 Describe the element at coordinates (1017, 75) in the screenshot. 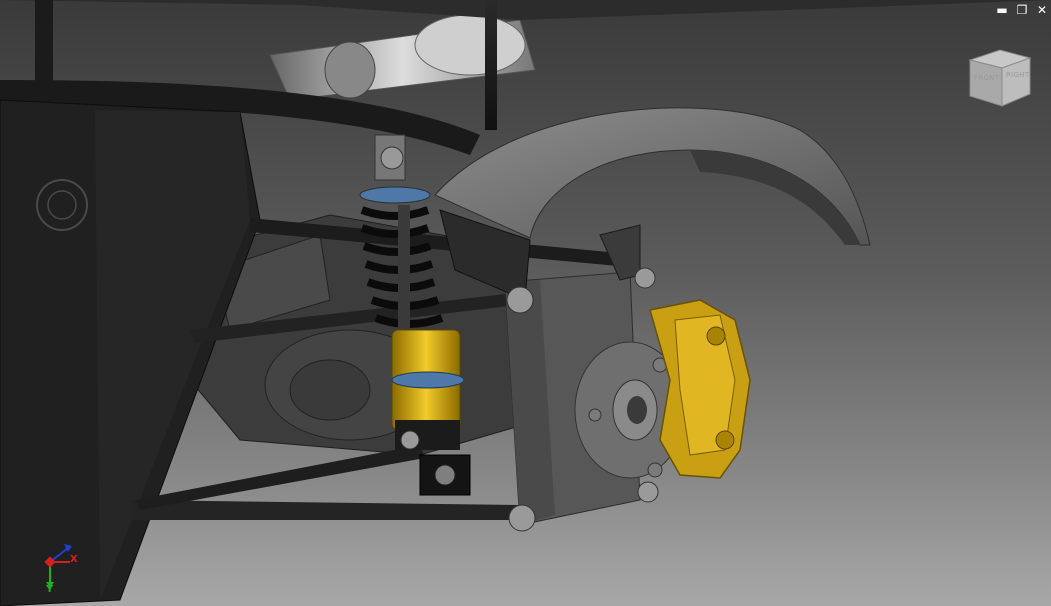

I see `viewcube-right-label: RIGHT` at that location.